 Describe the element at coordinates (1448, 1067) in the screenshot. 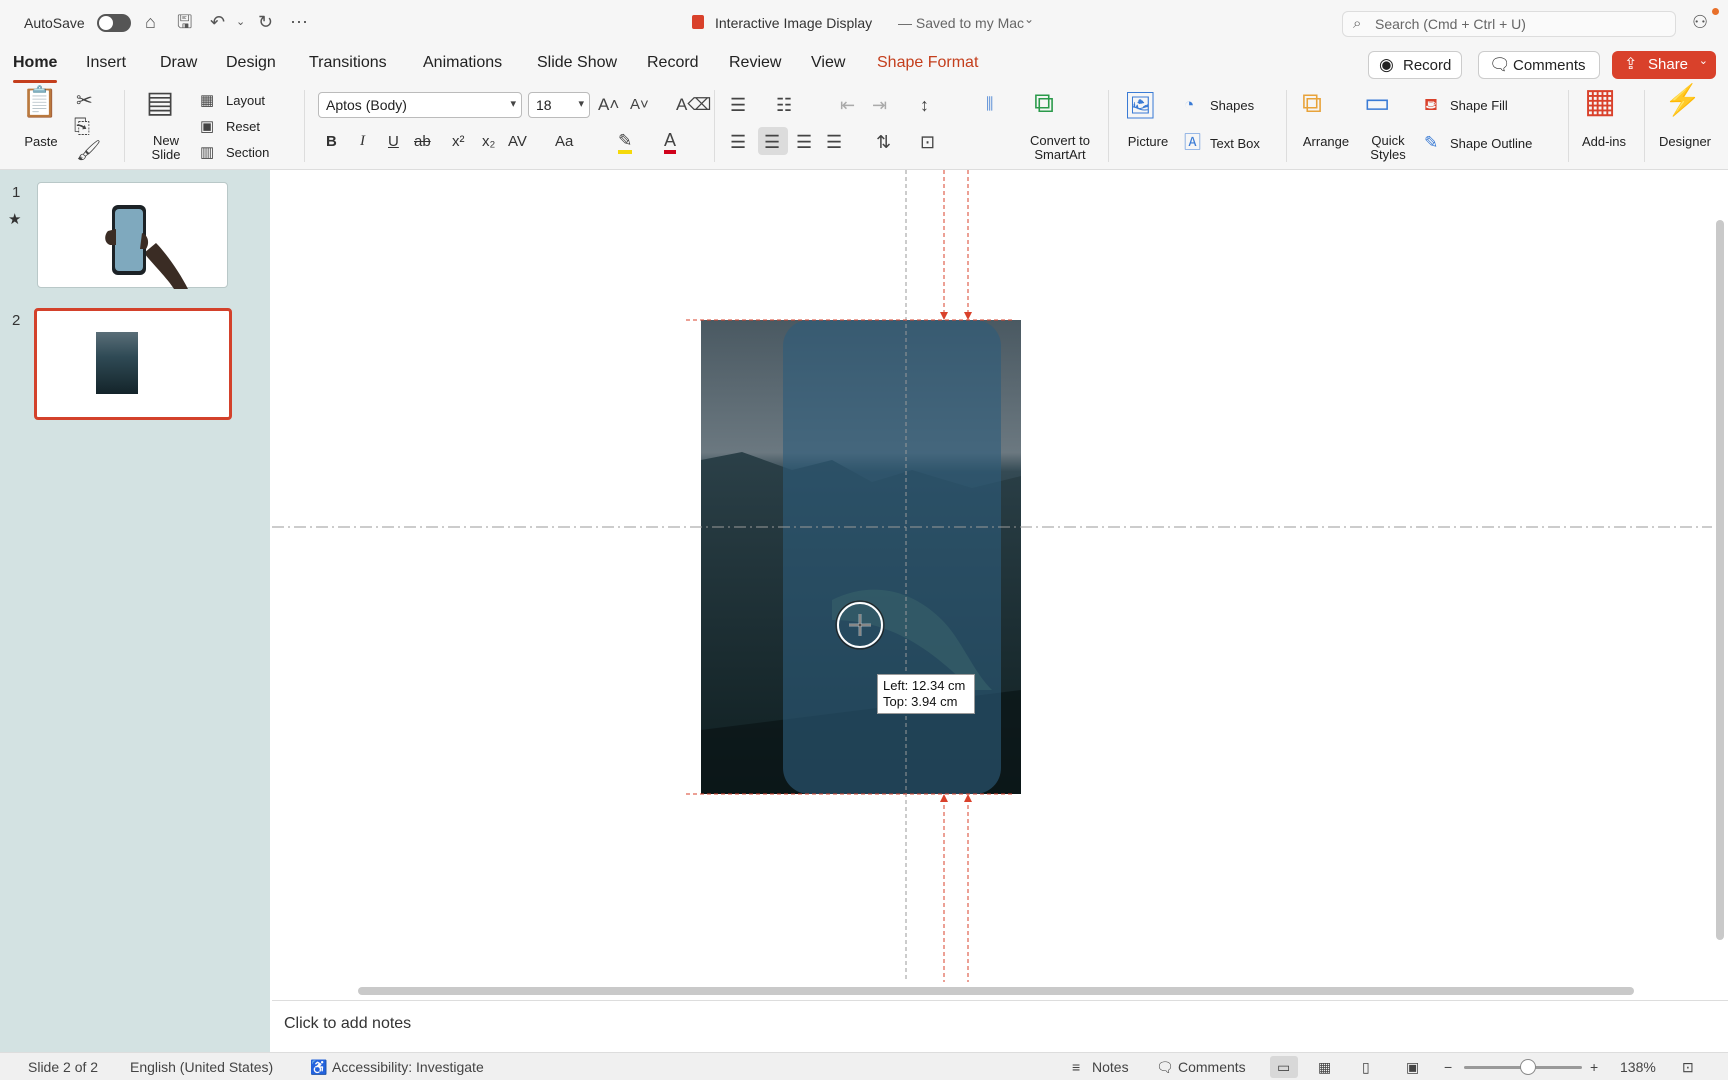

I see `zoom-out-icon: −` at that location.